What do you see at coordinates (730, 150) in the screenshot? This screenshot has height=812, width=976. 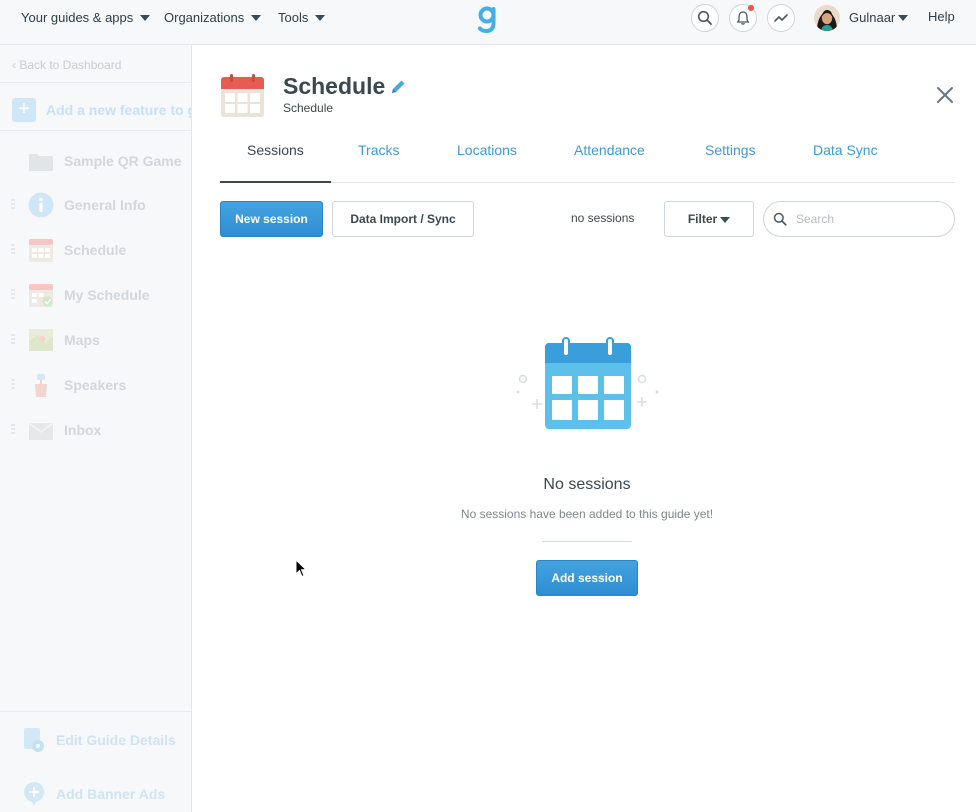 I see `tab-settings: Settings` at bounding box center [730, 150].